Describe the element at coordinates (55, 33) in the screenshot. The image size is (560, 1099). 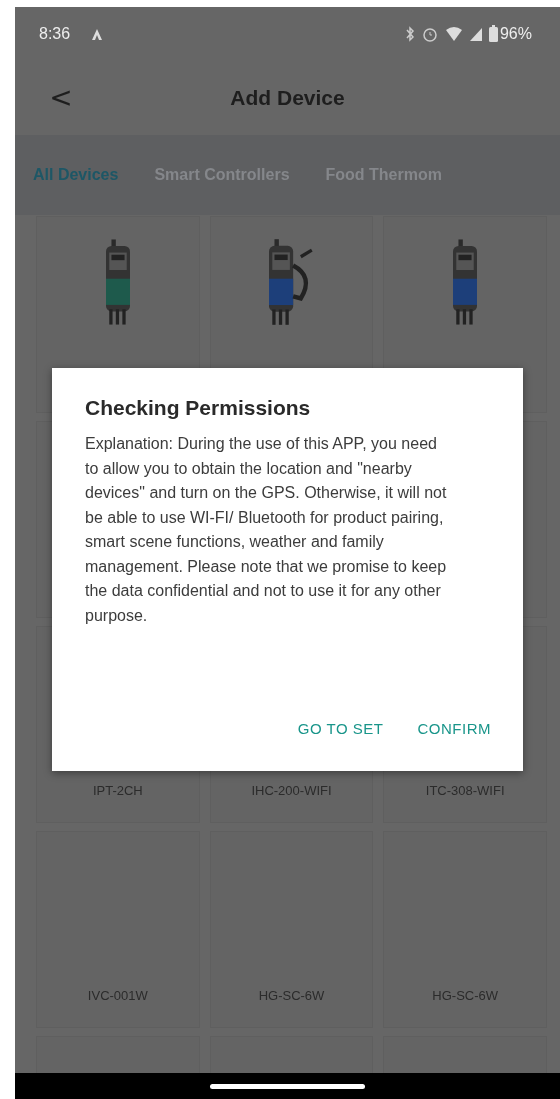
I see `status-time: 8:36` at that location.